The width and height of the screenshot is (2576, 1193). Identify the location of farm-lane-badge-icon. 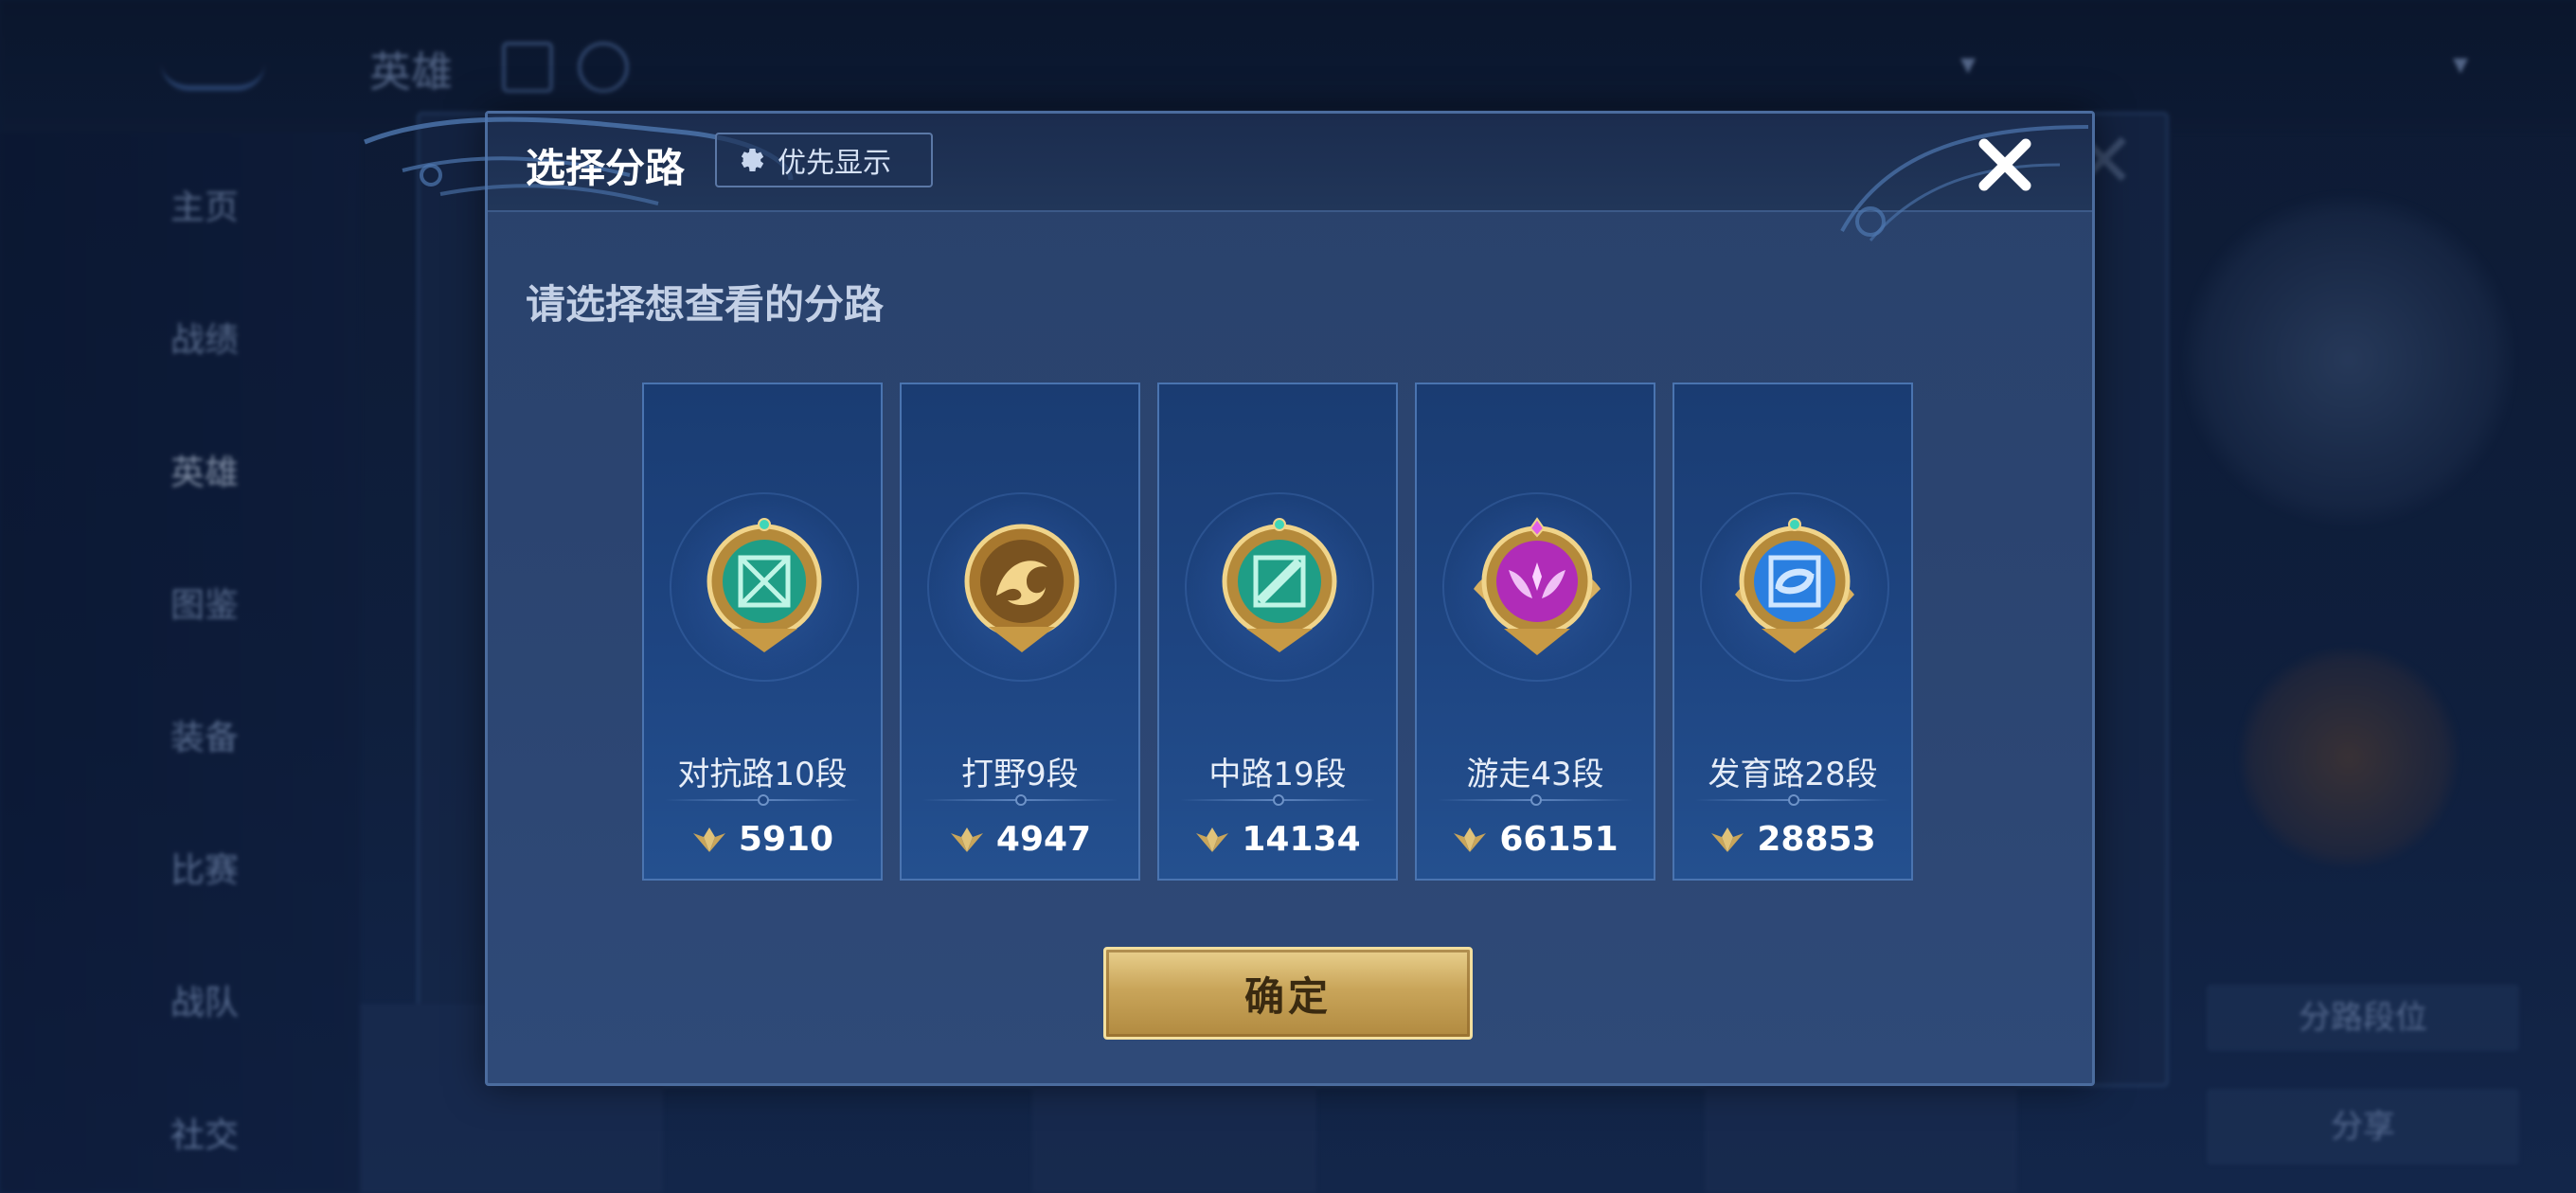
(1794, 585).